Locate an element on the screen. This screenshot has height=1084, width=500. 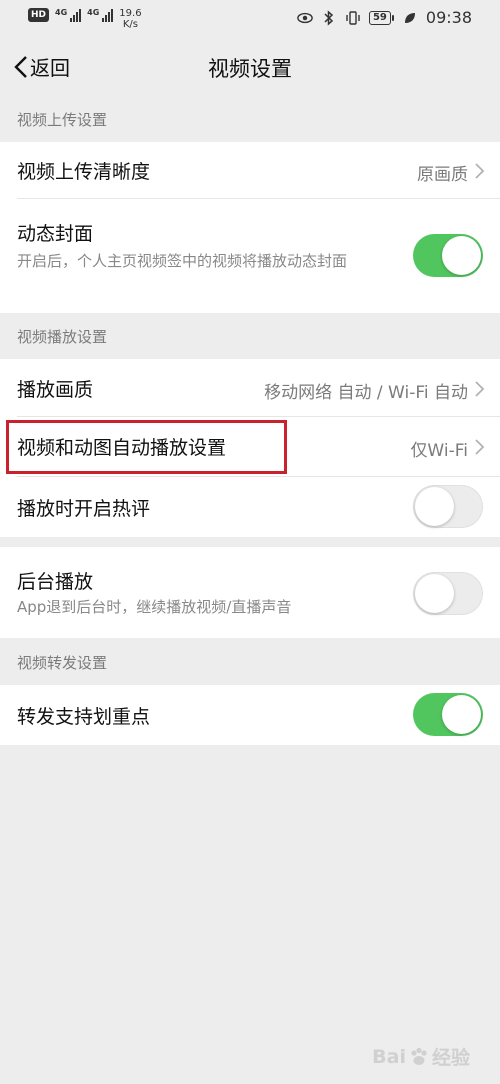
battery-icon: 59 is located at coordinates (381, 17).